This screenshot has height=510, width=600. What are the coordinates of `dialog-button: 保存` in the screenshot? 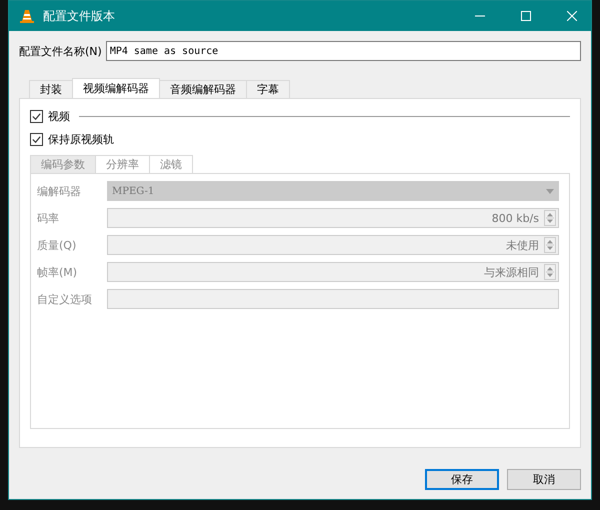 It's located at (462, 479).